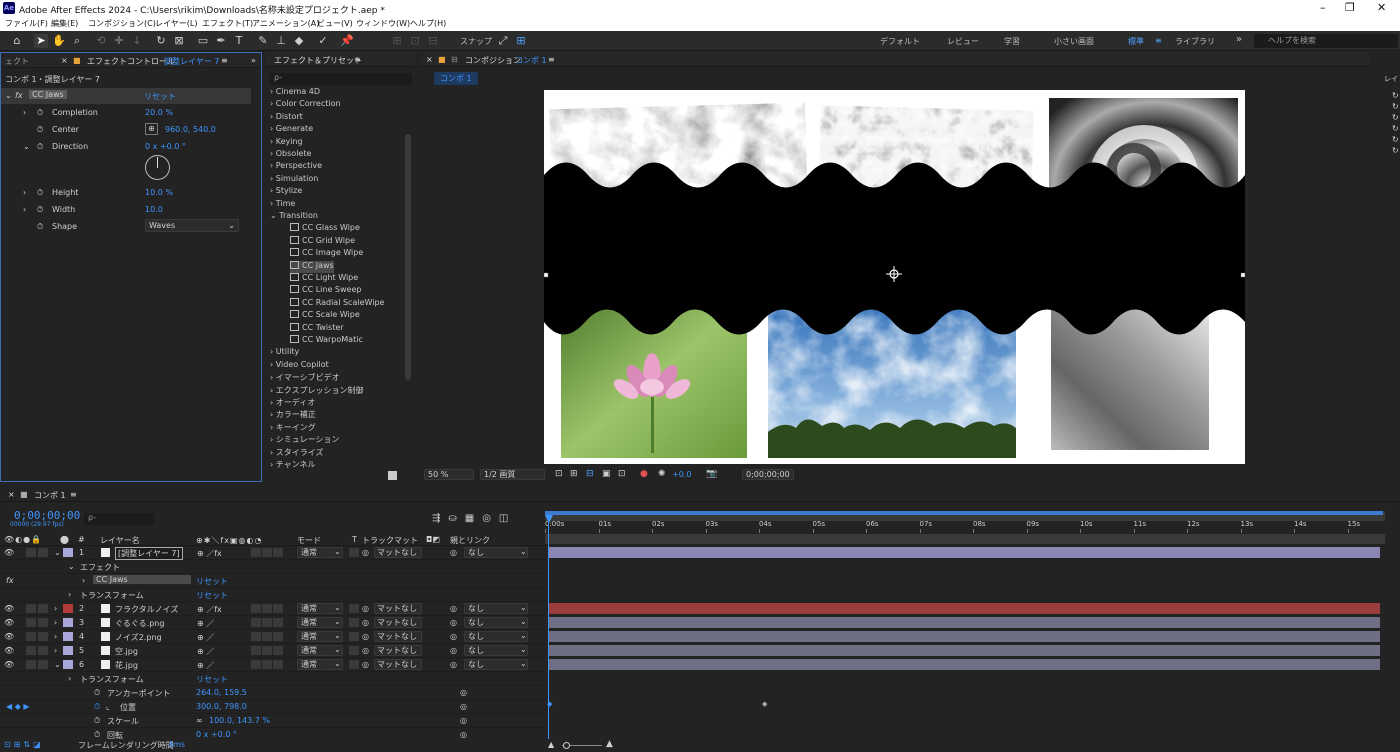  Describe the element at coordinates (272, 665) in the screenshot. I see `layer-row: 👁 ⌄ 6 花.jpg ⊕ ／ 通常 ⌄ ◎ マットなし ◎ なし ⌄` at that location.